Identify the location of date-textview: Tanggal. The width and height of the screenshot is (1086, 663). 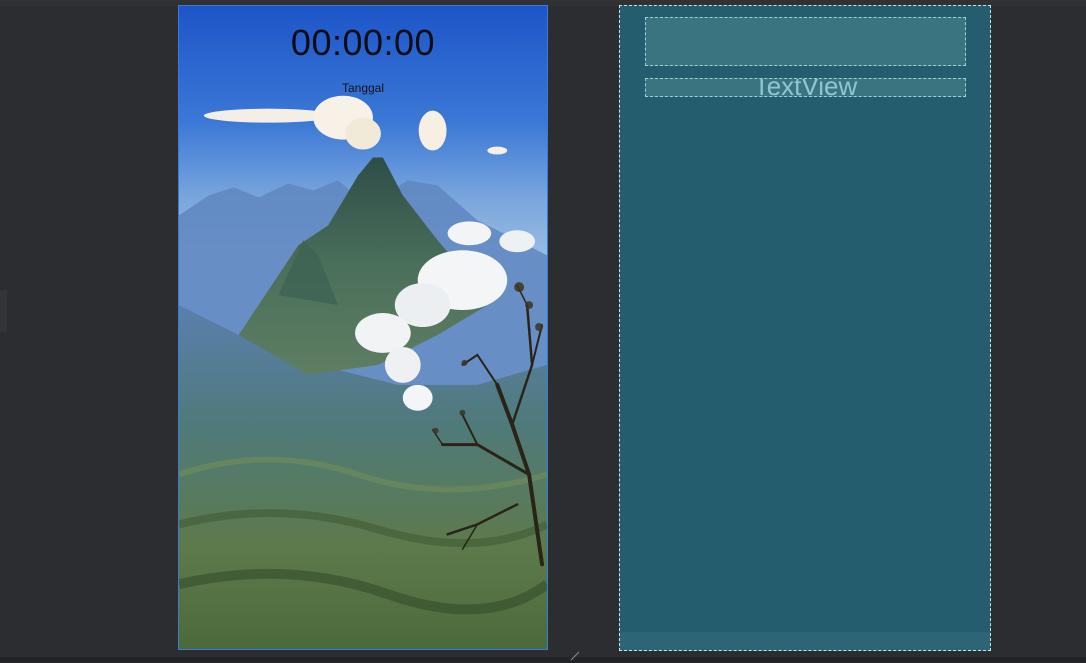
(363, 88).